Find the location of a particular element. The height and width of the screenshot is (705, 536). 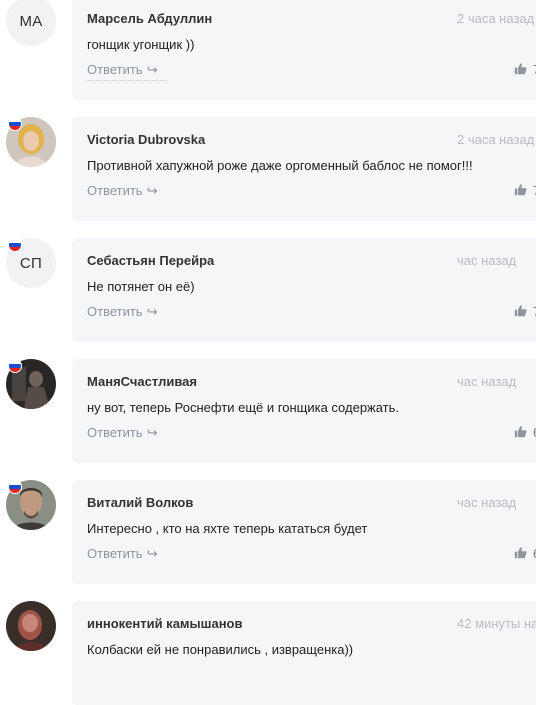

comment-author: Марсель Абдуллин is located at coordinates (149, 18).